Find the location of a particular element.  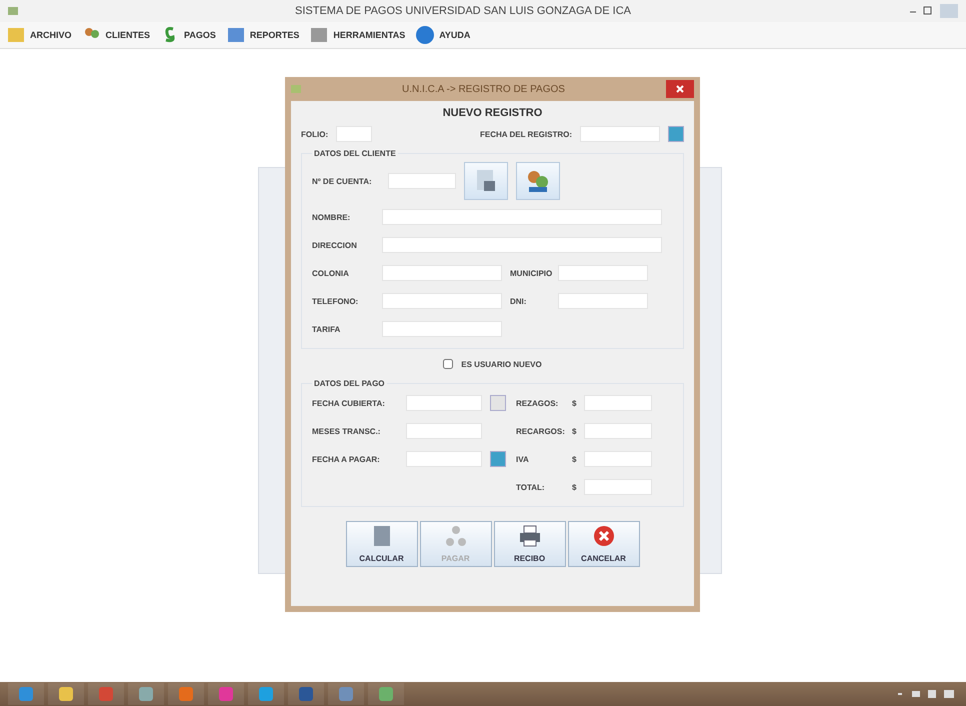

close-icon is located at coordinates (680, 89).